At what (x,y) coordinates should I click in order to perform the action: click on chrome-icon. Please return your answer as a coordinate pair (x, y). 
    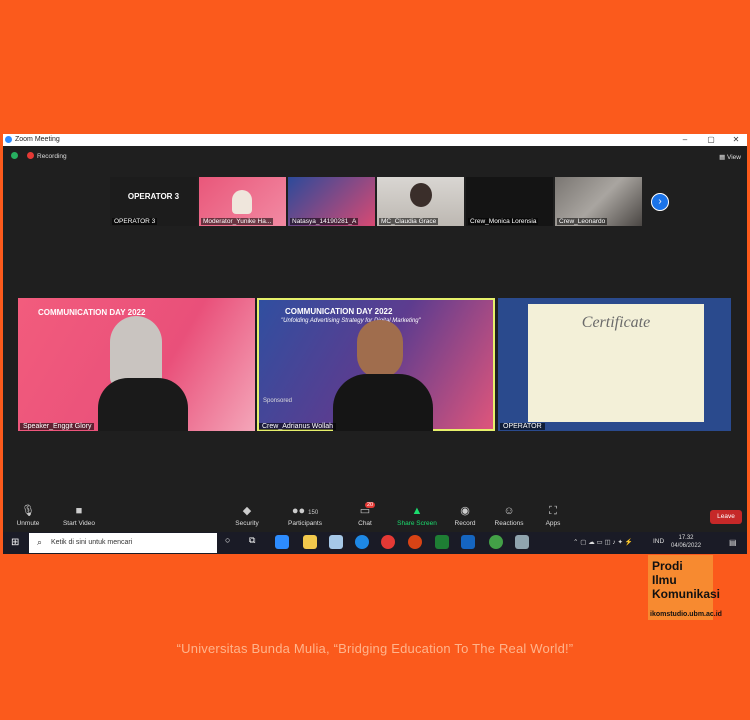
    Looking at the image, I should click on (388, 542).